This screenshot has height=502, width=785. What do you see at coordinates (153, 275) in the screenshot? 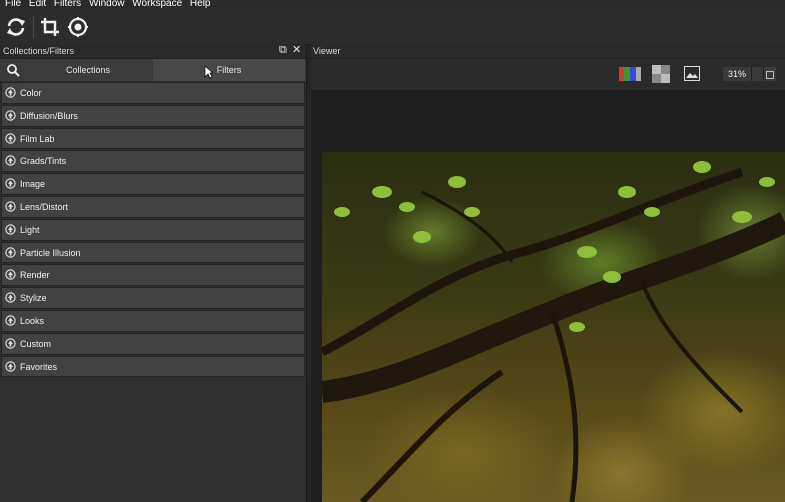
I see `list-item: Render` at bounding box center [153, 275].